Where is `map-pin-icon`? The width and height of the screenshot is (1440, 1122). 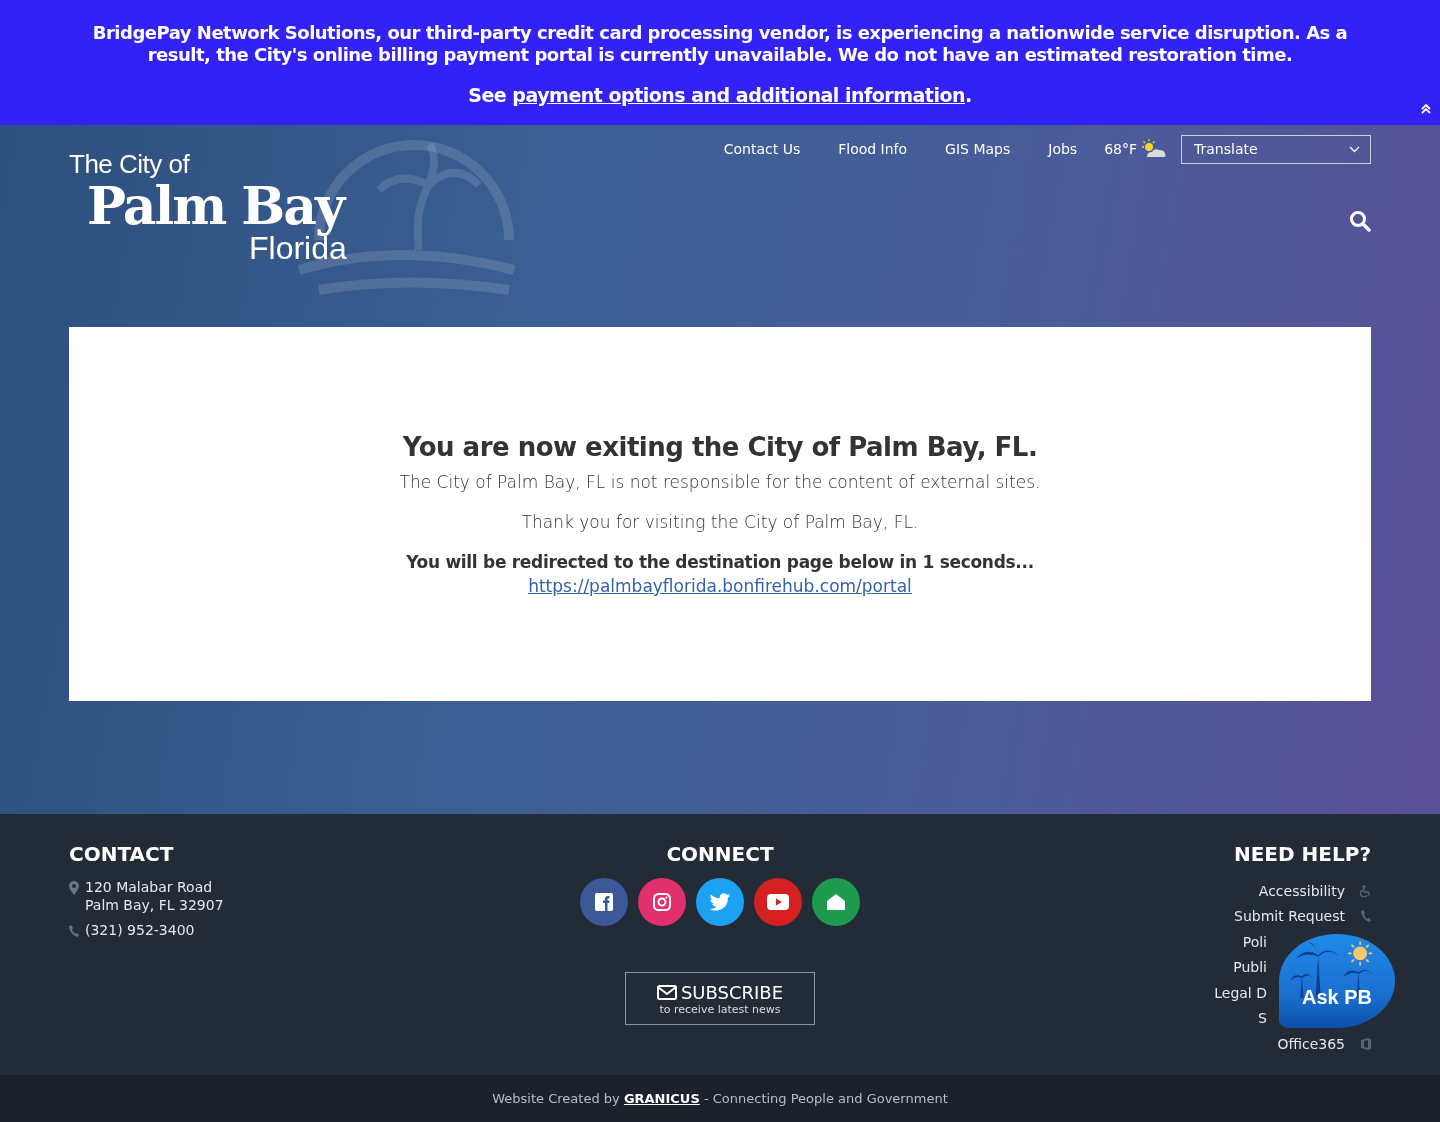 map-pin-icon is located at coordinates (74, 888).